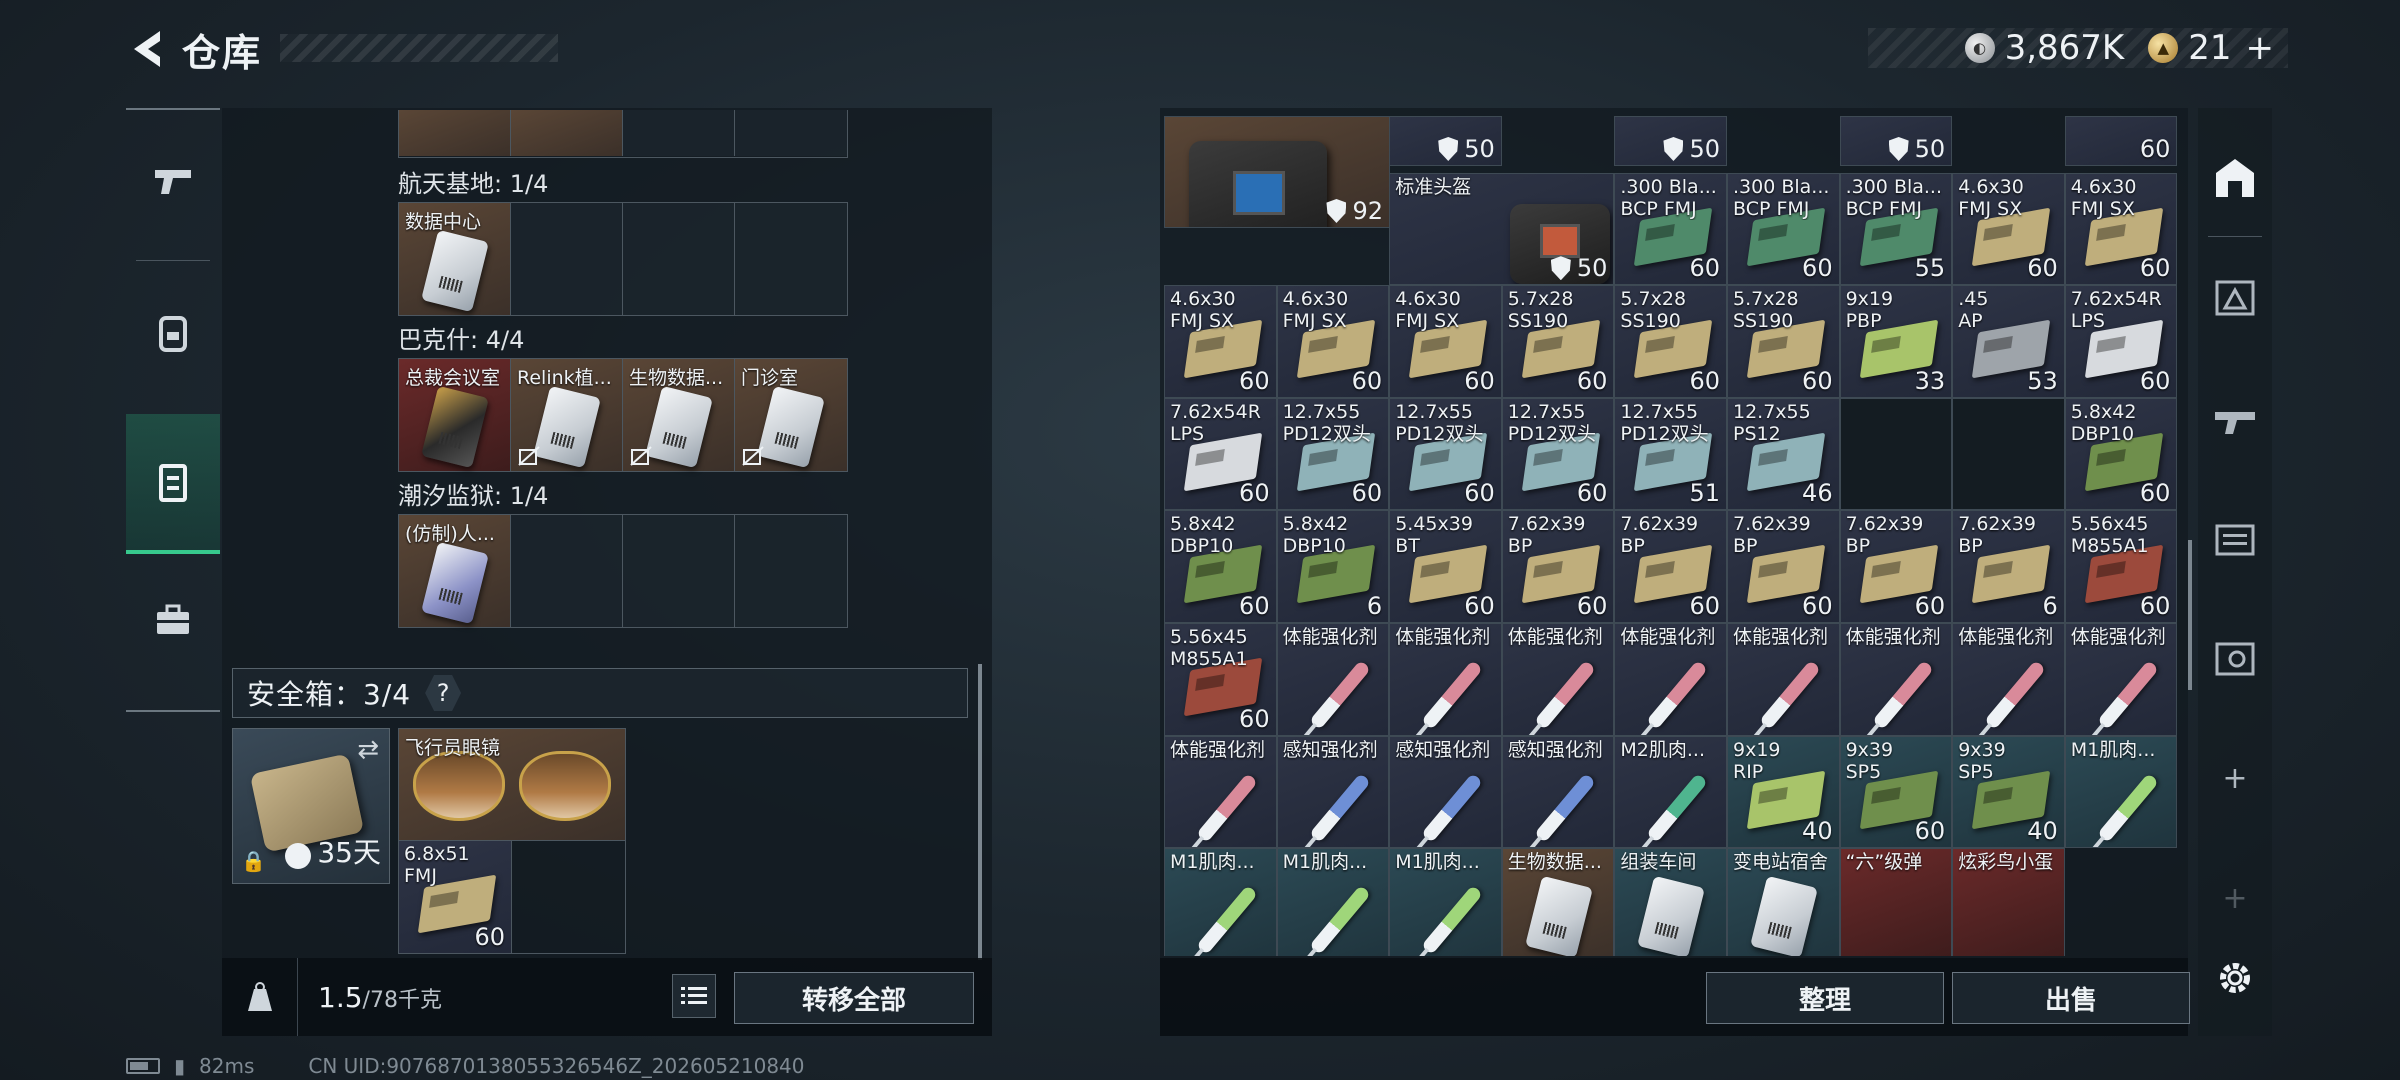  Describe the element at coordinates (2008, 341) in the screenshot. I see `inventory-item: .45 AP 53` at that location.